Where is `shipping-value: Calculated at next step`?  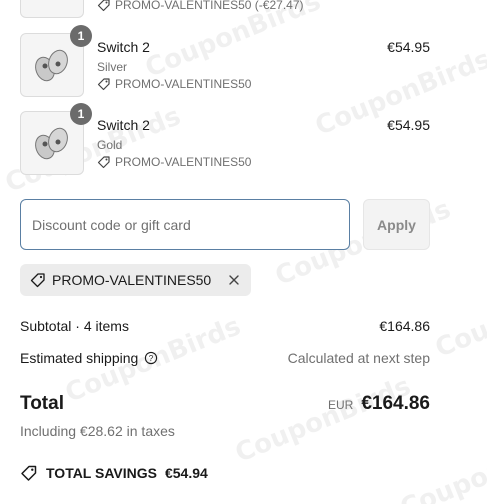
shipping-value: Calculated at next step is located at coordinates (358, 358).